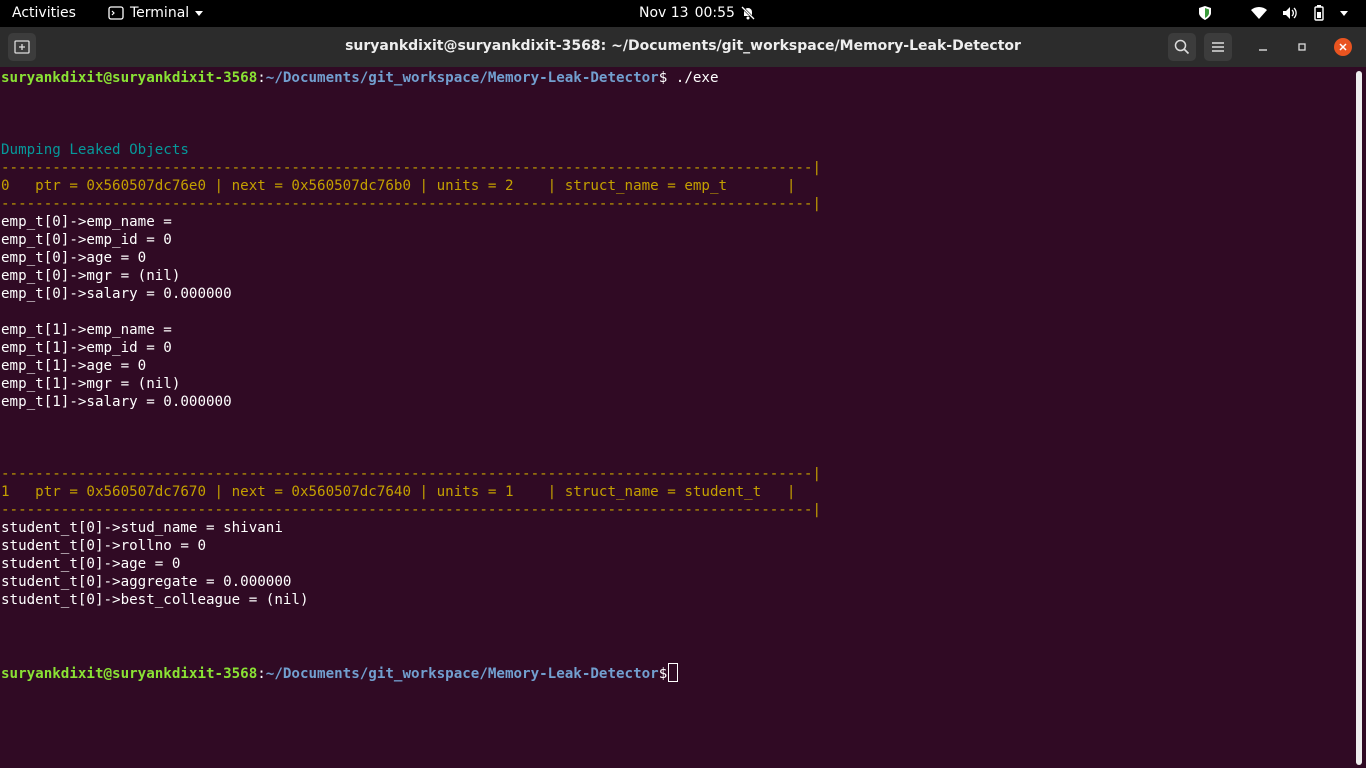 The image size is (1366, 768). Describe the element at coordinates (1319, 13) in the screenshot. I see `battery-icon` at that location.